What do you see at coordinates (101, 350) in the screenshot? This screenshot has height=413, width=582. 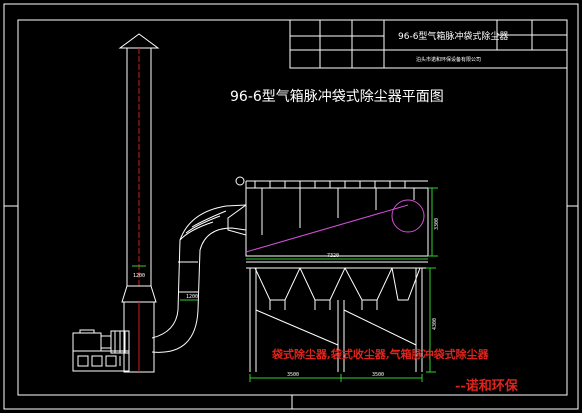 I see `fan-motor-assembly` at bounding box center [101, 350].